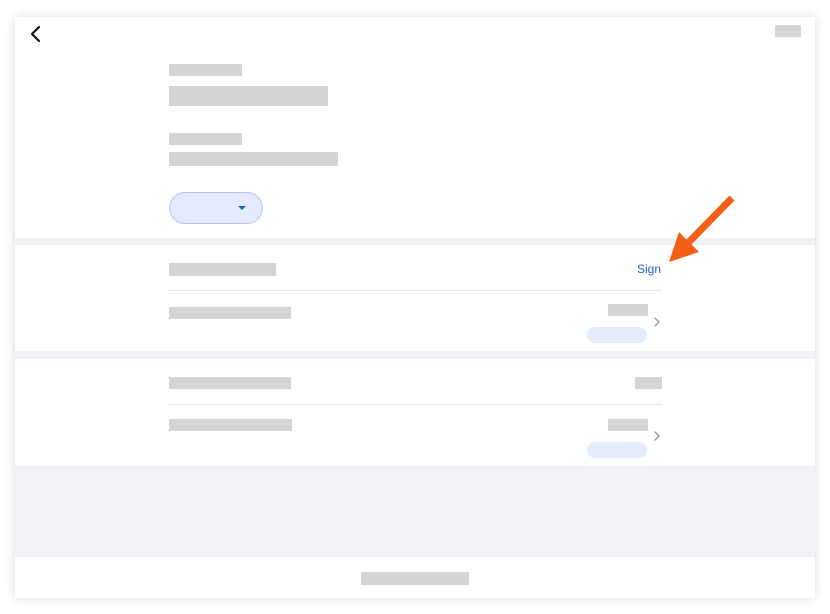 This screenshot has height=614, width=830. I want to click on section-value-placeholder, so click(648, 383).